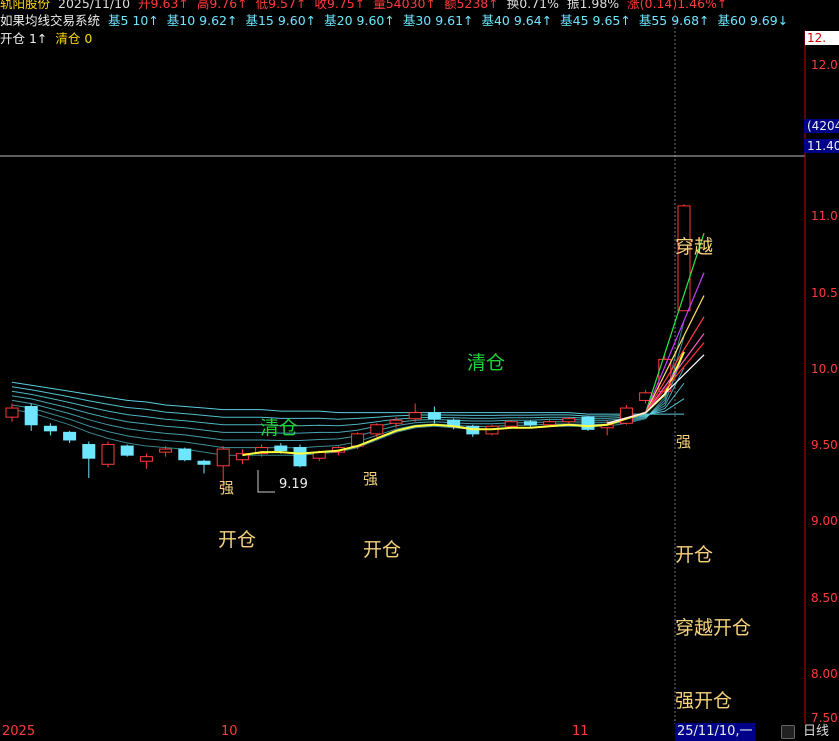 The width and height of the screenshot is (839, 741). Describe the element at coordinates (824, 293) in the screenshot. I see `price-tick: 10.5` at that location.